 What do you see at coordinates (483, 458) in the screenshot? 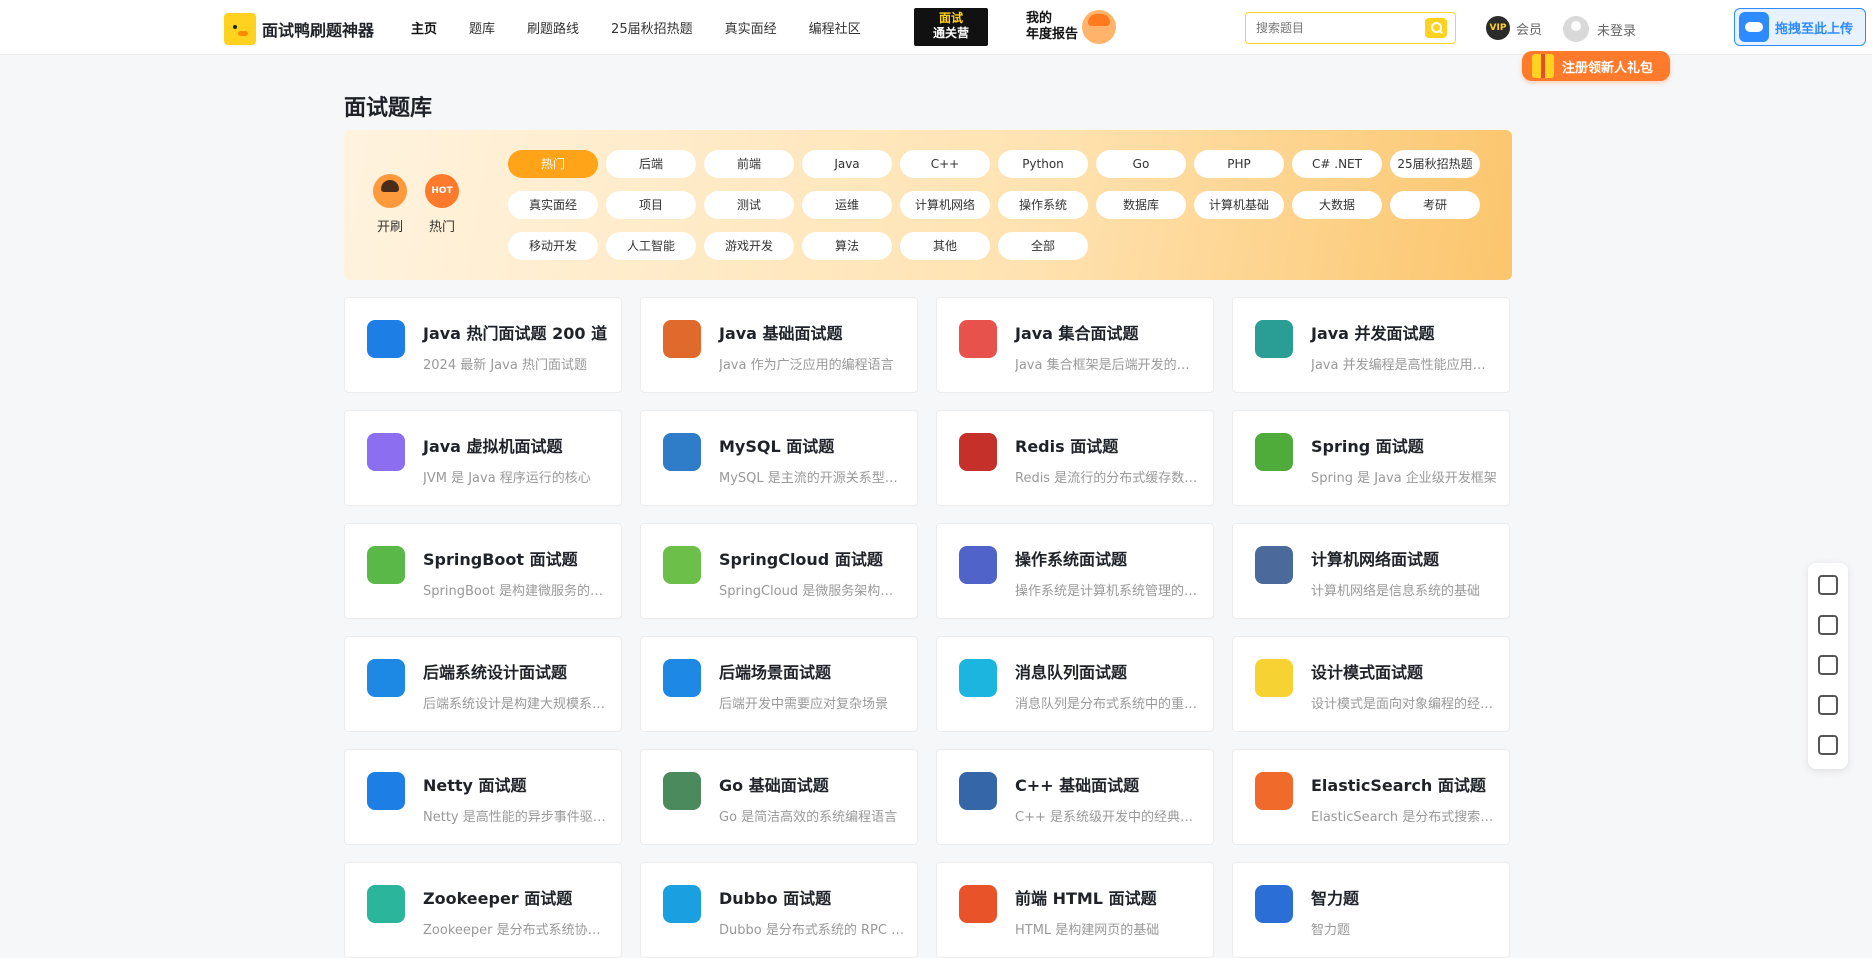
I see `question-bank-card: Java 虚拟机面试题 JVM 是 Java 程序运行的核心` at bounding box center [483, 458].